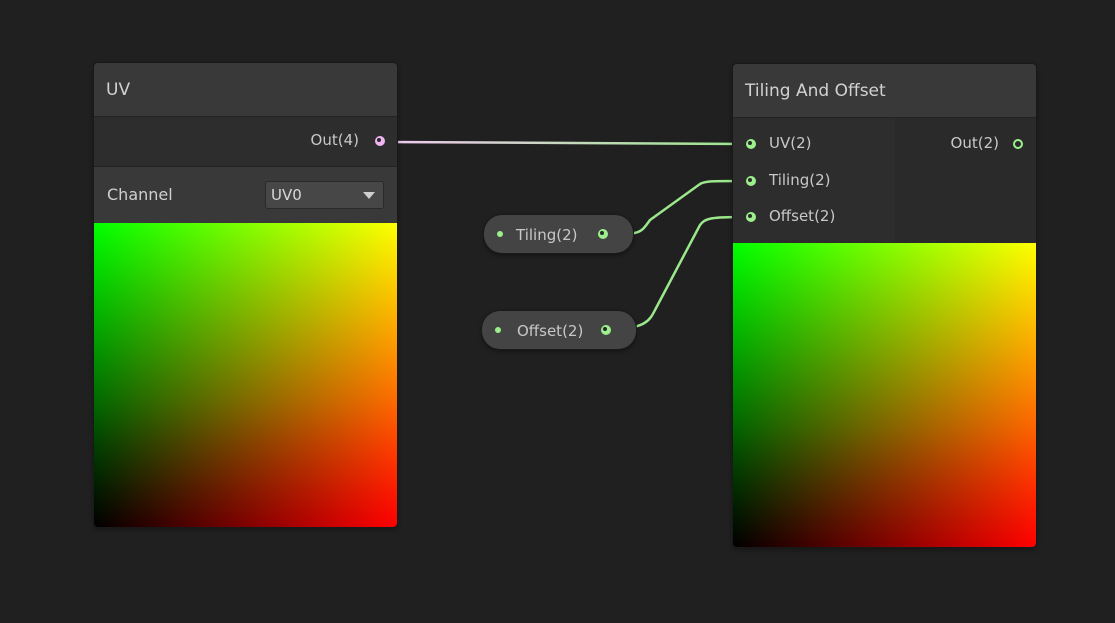  Describe the element at coordinates (884, 91) in the screenshot. I see `tiling-offset-title: Tiling And Offset` at that location.